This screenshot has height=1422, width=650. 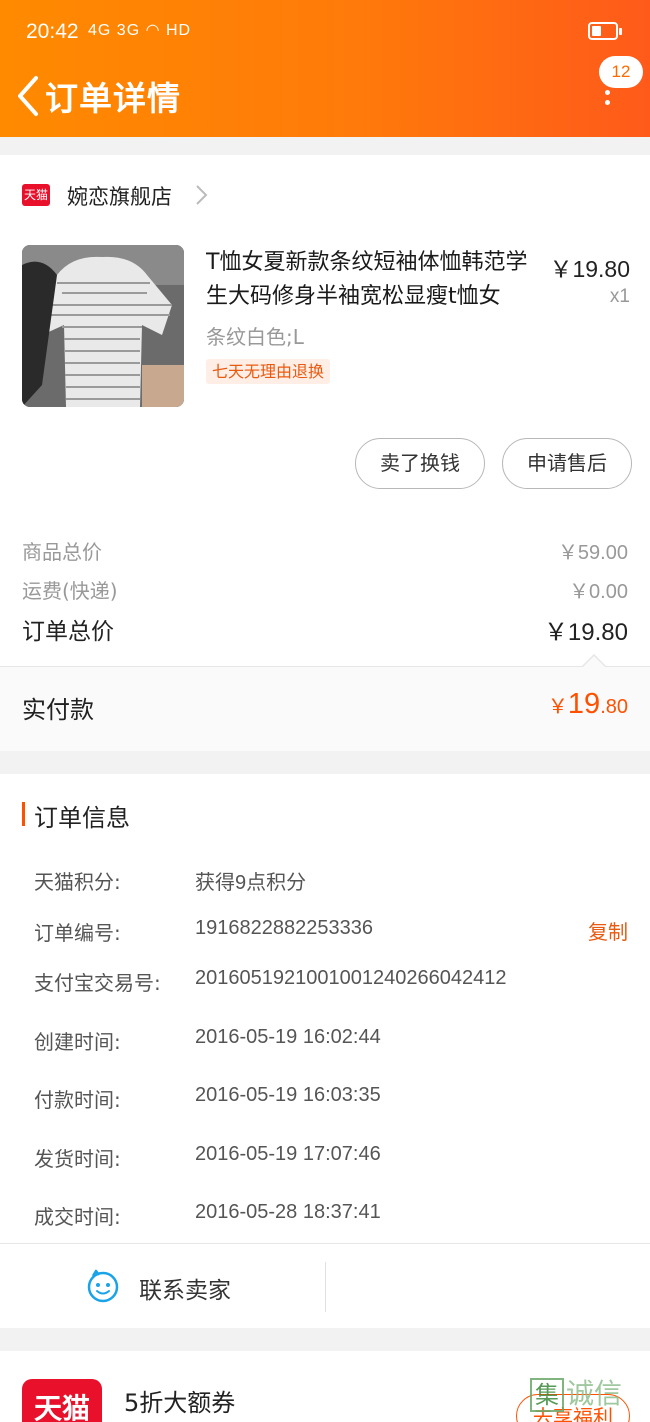 I want to click on paid-label: 实付款, so click(x=58, y=710).